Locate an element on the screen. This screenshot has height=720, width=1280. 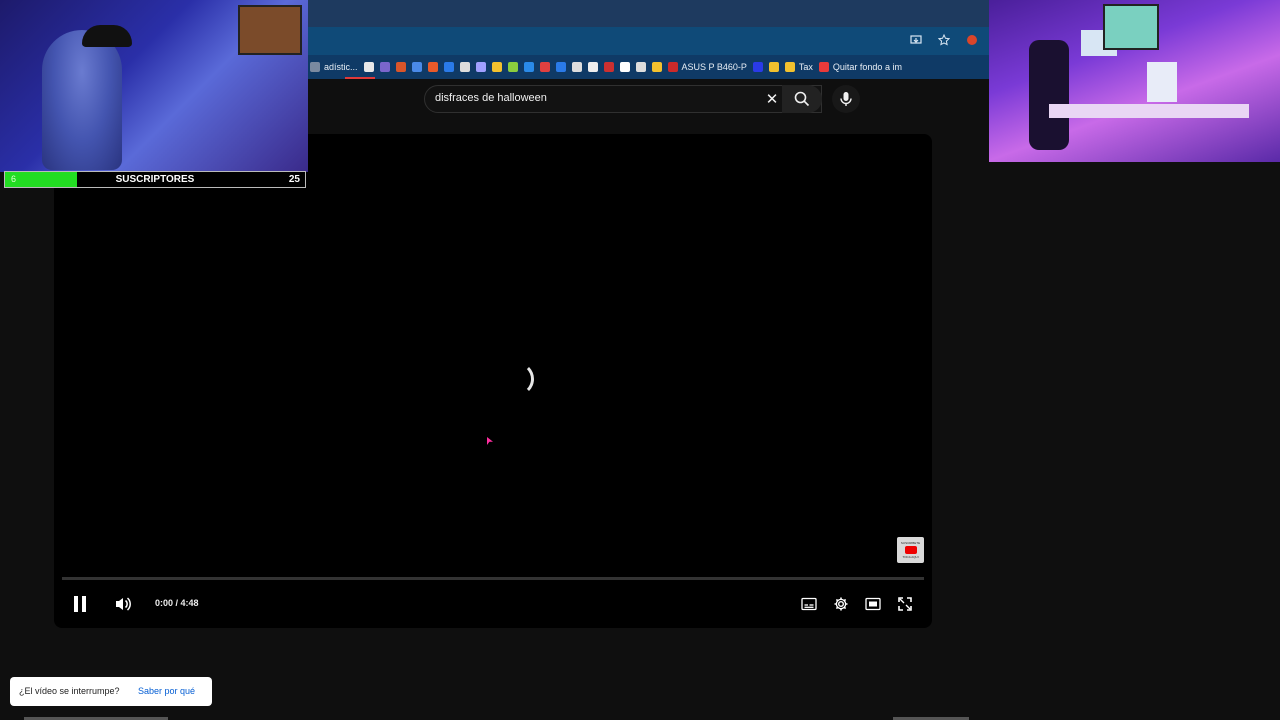
subtitles-button is located at coordinates (809, 604).